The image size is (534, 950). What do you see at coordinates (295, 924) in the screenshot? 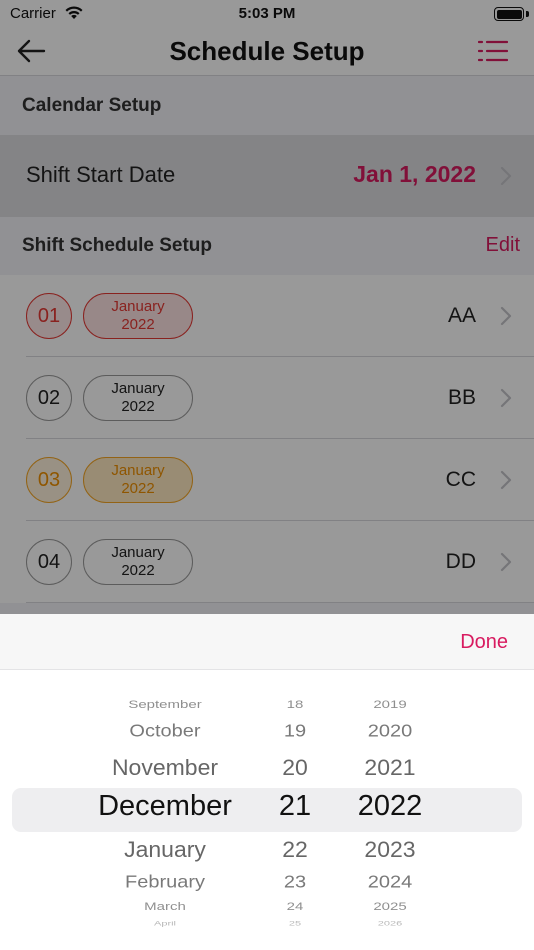
I see `picker-day-item: 25` at bounding box center [295, 924].